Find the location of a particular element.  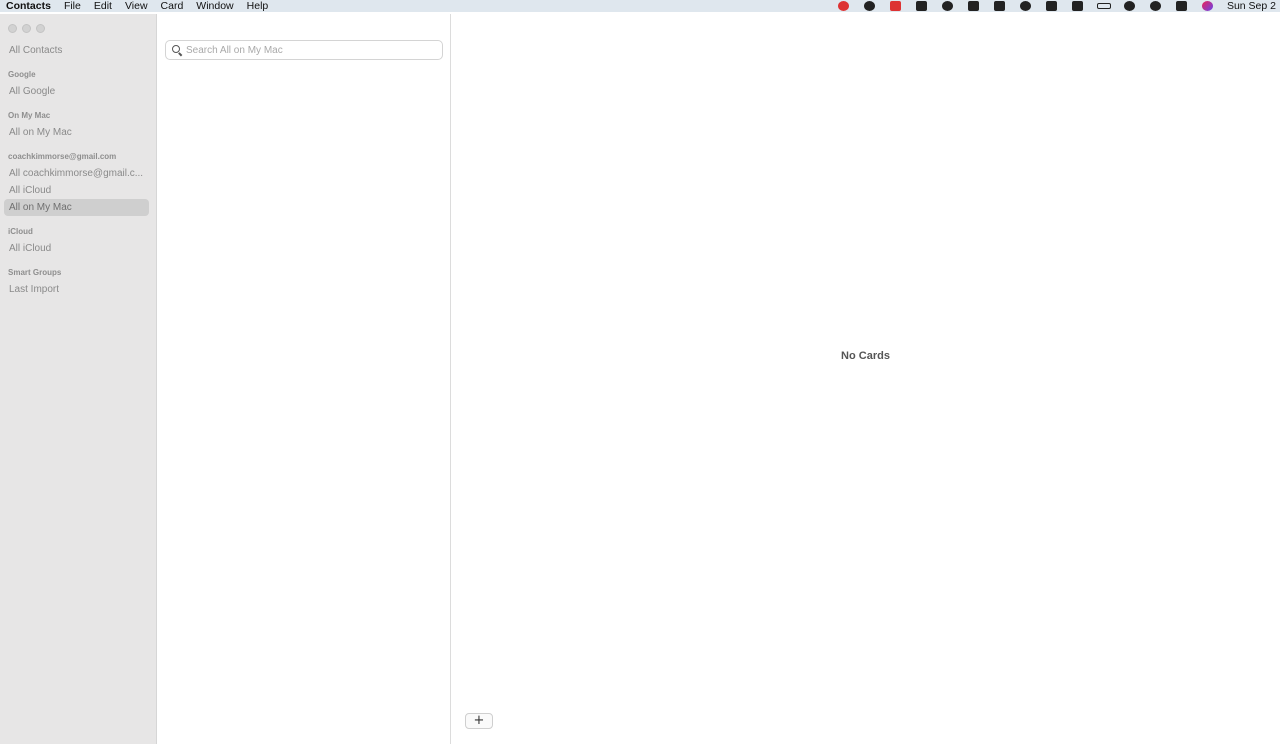

volume-icon is located at coordinates (1052, 6).